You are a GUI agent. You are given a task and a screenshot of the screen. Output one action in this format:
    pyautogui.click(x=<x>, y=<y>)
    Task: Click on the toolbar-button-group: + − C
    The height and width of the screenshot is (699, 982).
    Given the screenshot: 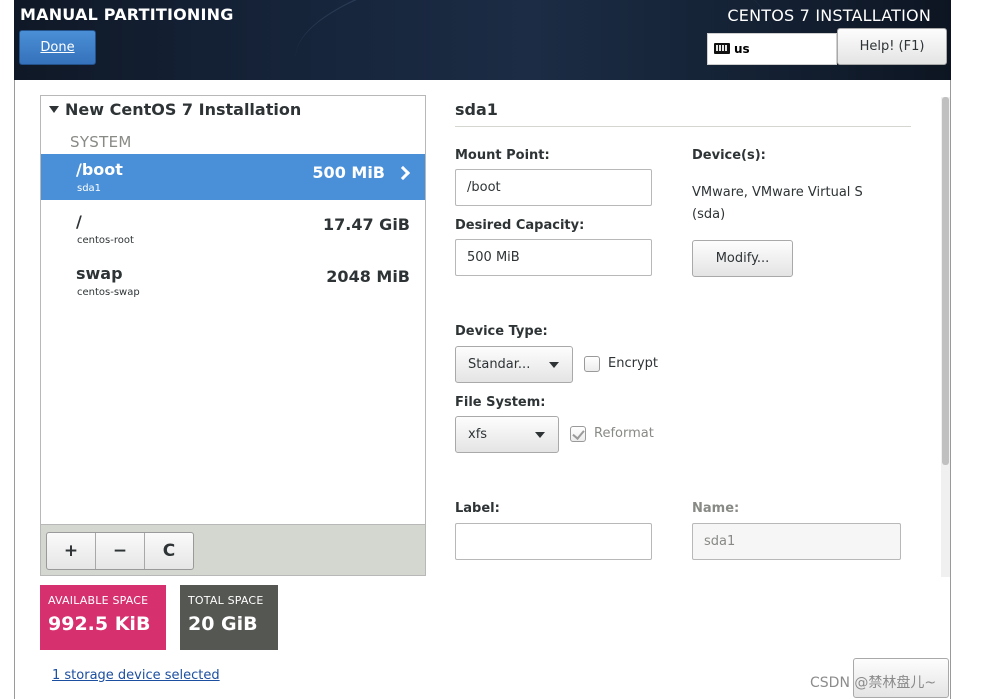 What is the action you would take?
    pyautogui.click(x=120, y=551)
    